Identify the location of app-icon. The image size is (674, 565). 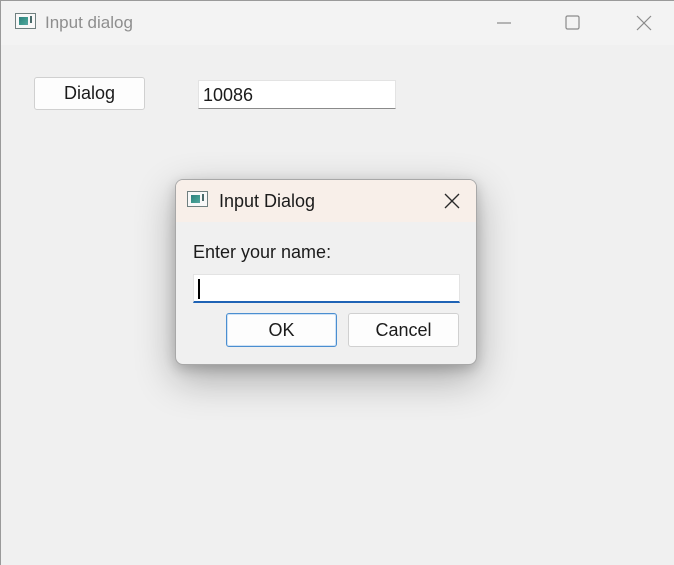
(25, 21).